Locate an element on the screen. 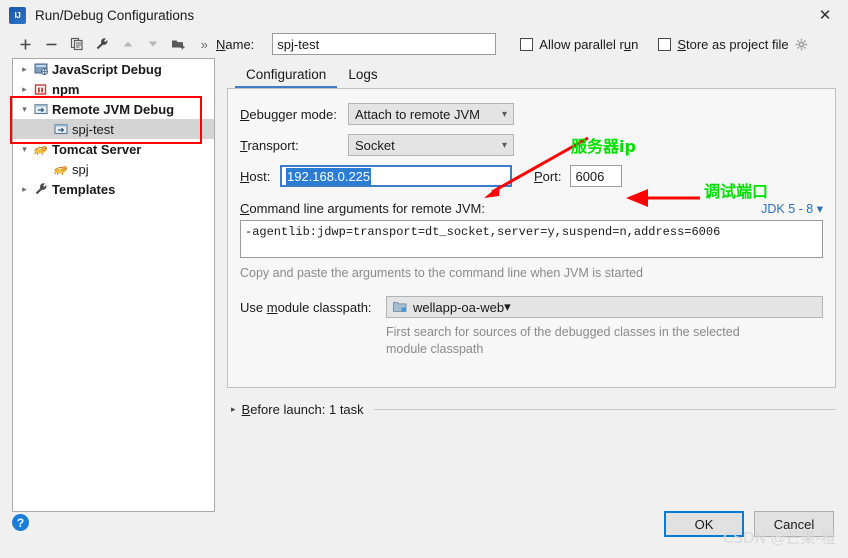 The image size is (848, 558). transport-row: Transport: Socket ▾ is located at coordinates (531, 145).